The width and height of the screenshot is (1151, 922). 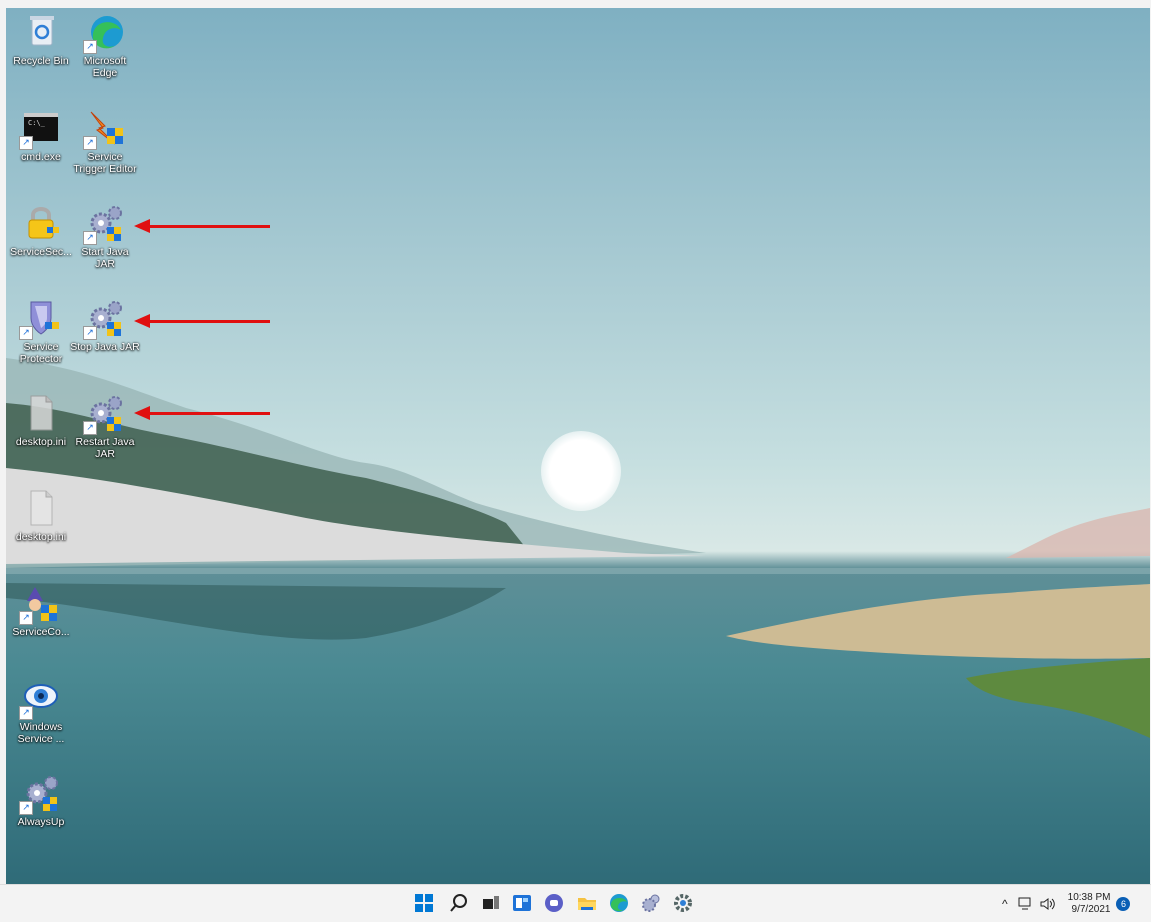 What do you see at coordinates (202, 226) in the screenshot?
I see `annotation-arrow-start` at bounding box center [202, 226].